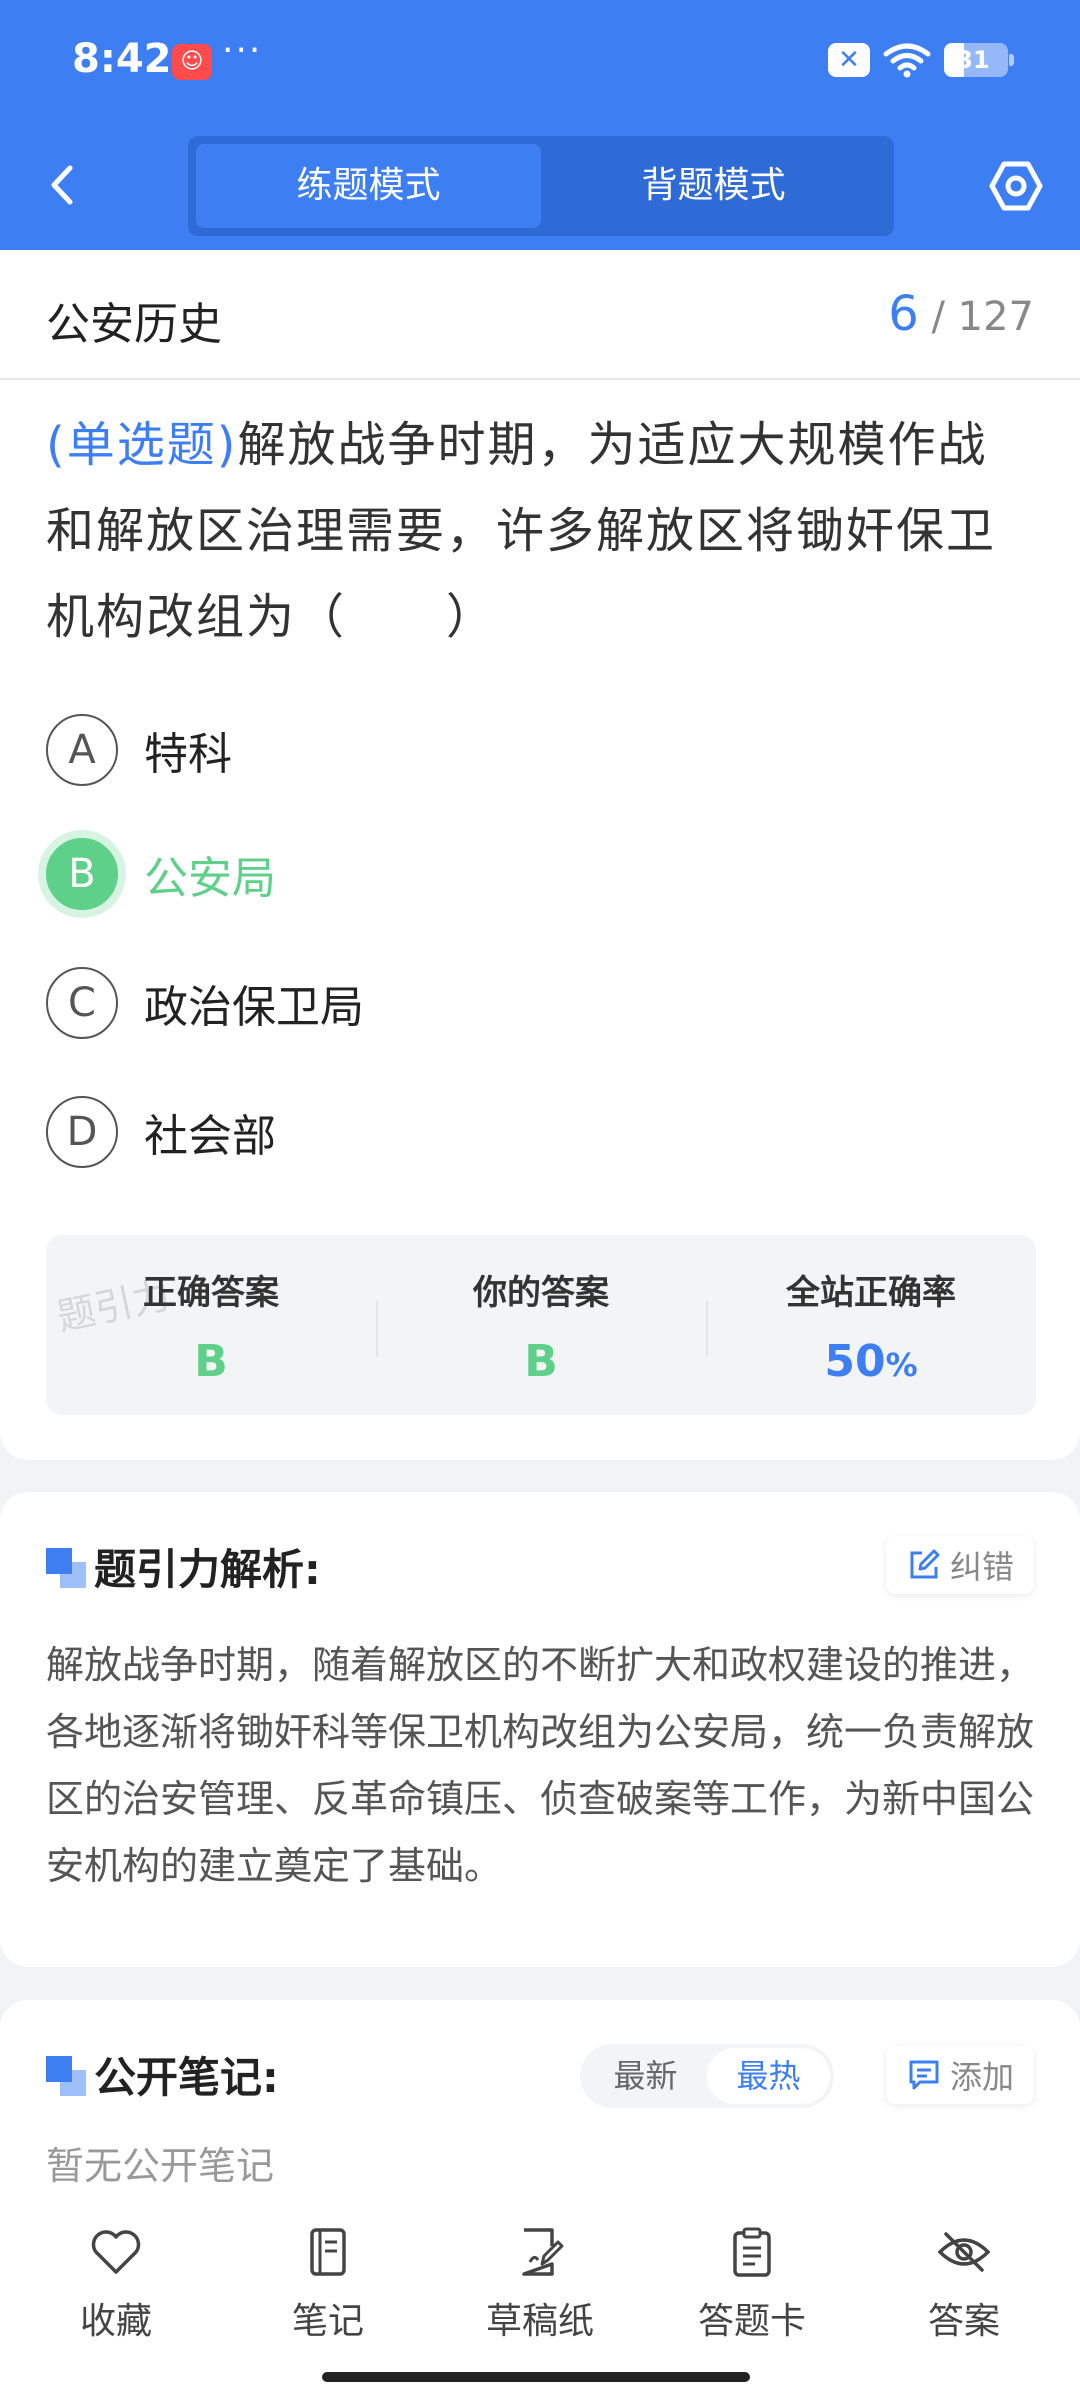 This screenshot has width=1080, height=2400. Describe the element at coordinates (142, 445) in the screenshot. I see `question-type: (单选题)` at that location.